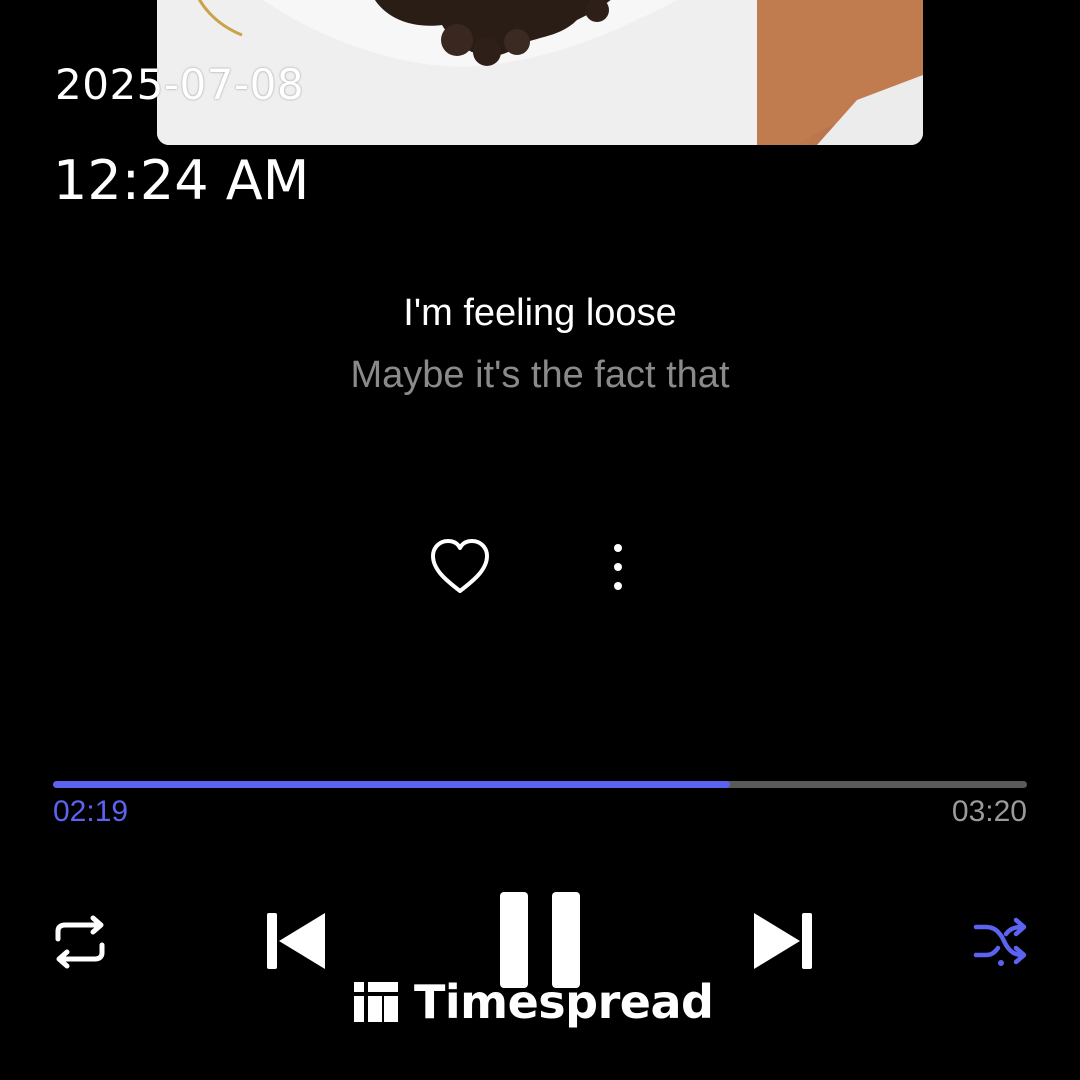 This screenshot has width=1080, height=1080. I want to click on skip-next-icon, so click(783, 941).